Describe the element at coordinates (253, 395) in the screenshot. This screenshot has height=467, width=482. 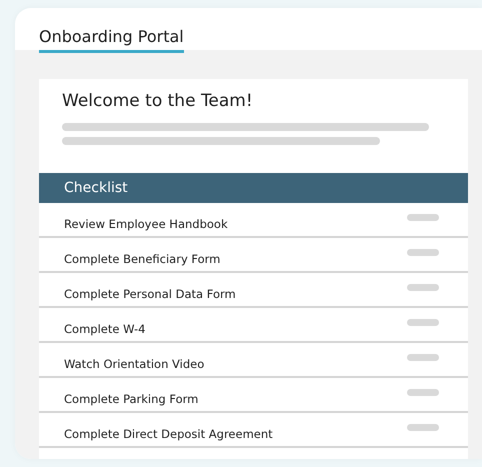
I see `checklist-item: Complete Parking Form` at that location.